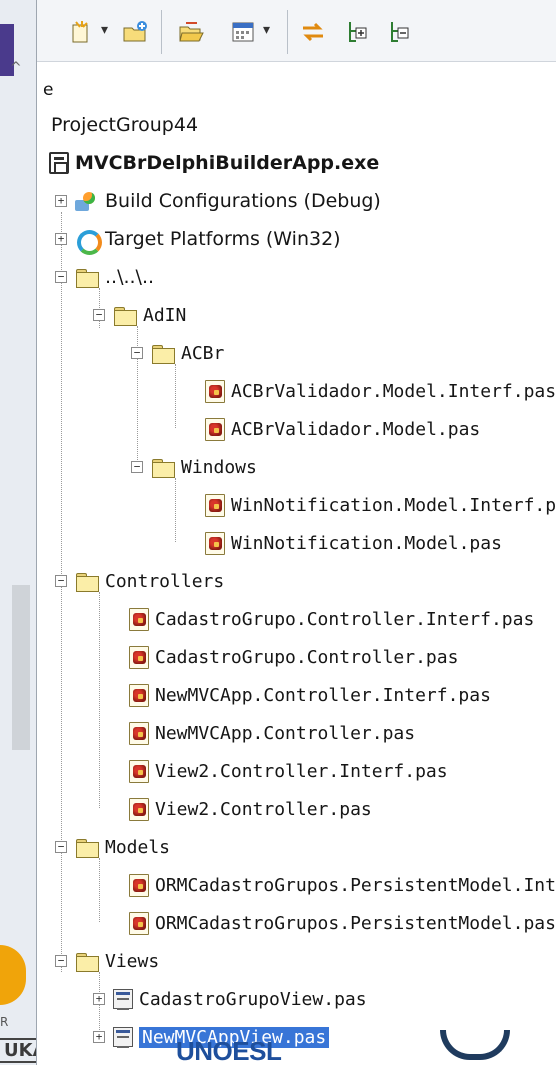  I want to click on tree-item-adin-folder: − AdIN, so click(139, 315).